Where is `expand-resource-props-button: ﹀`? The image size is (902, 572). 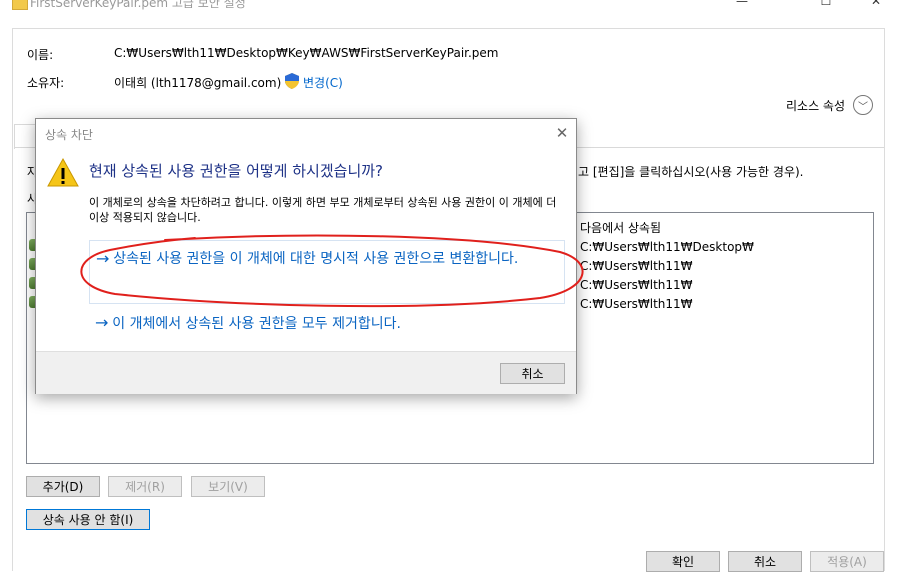
expand-resource-props-button: ﹀ is located at coordinates (863, 105).